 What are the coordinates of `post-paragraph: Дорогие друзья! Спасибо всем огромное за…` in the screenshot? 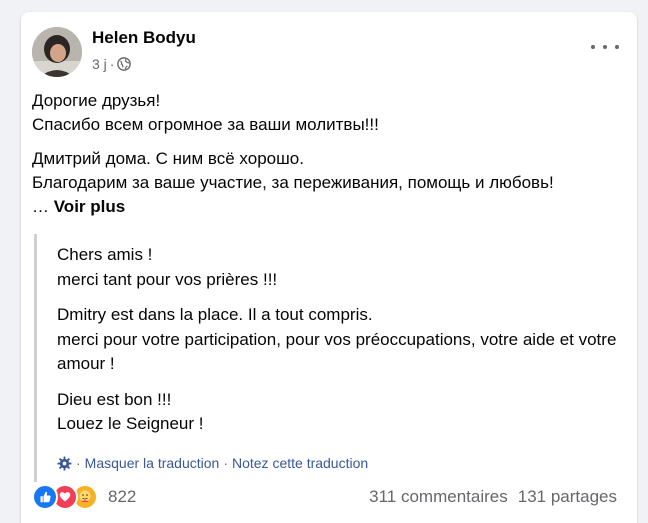 It's located at (326, 113).